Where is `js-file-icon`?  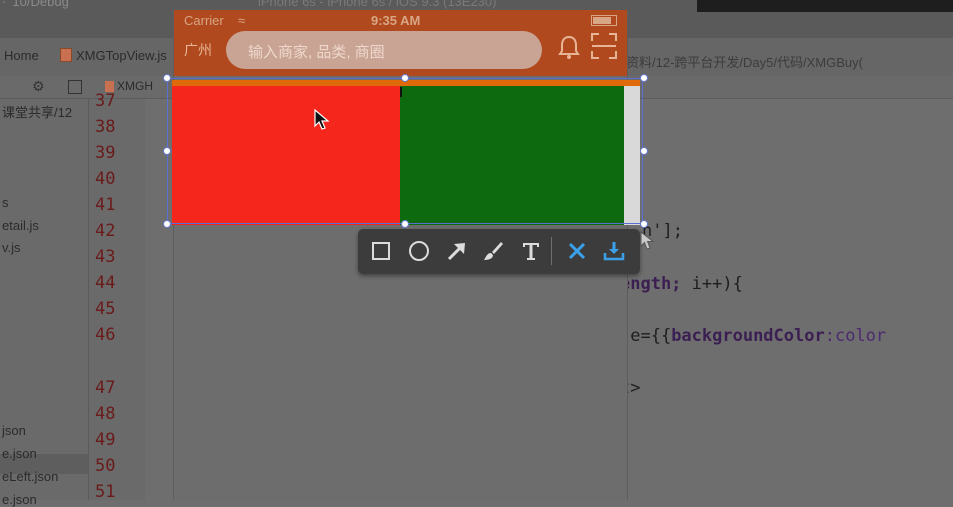 js-file-icon is located at coordinates (66, 55).